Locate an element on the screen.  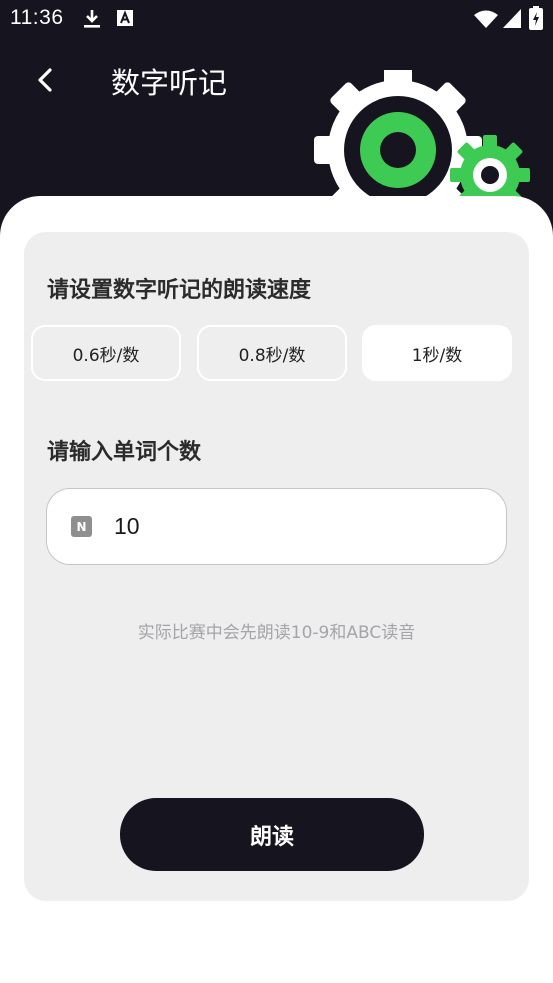
speed-option-1: 1秒/数 is located at coordinates (437, 353).